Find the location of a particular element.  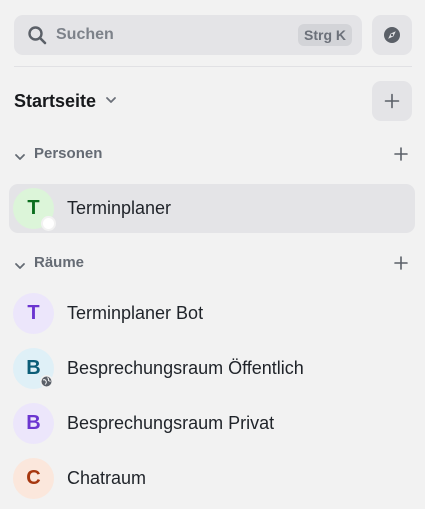

avatar: T is located at coordinates (33, 313).